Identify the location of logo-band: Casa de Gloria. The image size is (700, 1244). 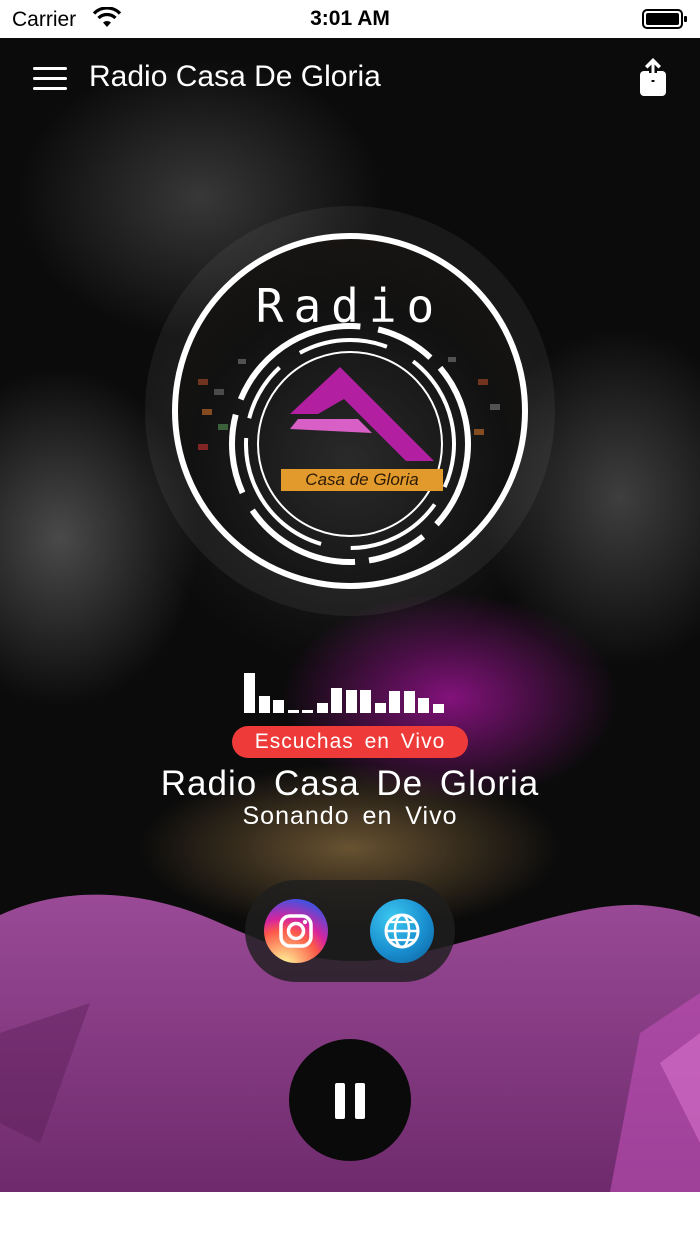
(362, 480).